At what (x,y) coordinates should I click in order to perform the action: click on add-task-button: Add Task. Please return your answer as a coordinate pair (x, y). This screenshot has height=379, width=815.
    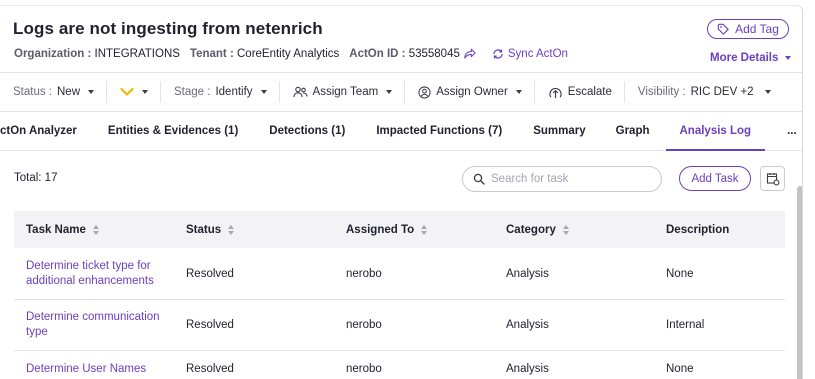
    Looking at the image, I should click on (715, 178).